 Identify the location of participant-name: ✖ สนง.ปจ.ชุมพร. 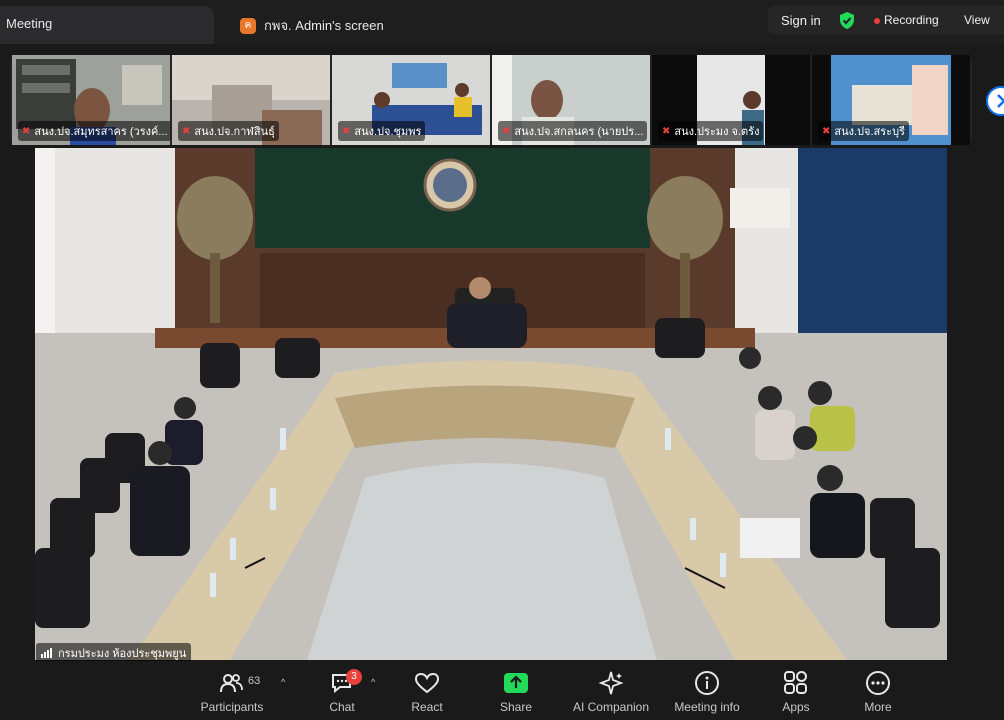
(382, 131).